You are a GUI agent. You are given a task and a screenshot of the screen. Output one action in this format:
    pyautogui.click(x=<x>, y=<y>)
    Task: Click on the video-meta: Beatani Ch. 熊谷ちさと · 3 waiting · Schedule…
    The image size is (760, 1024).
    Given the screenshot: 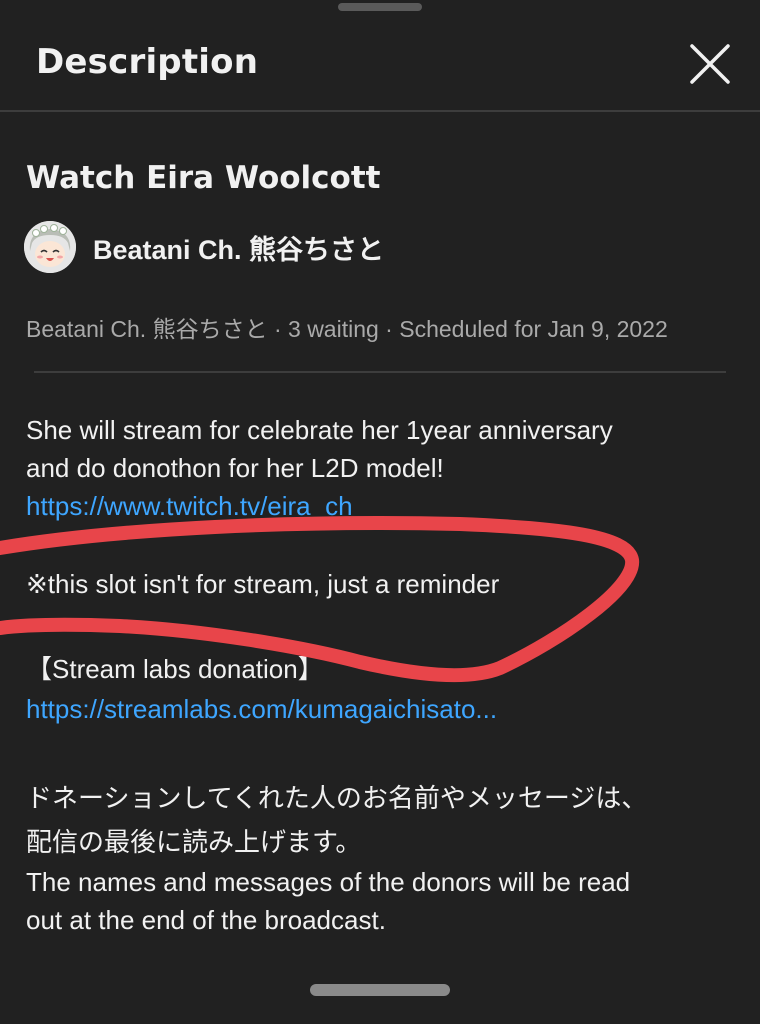 What is the action you would take?
    pyautogui.click(x=347, y=329)
    